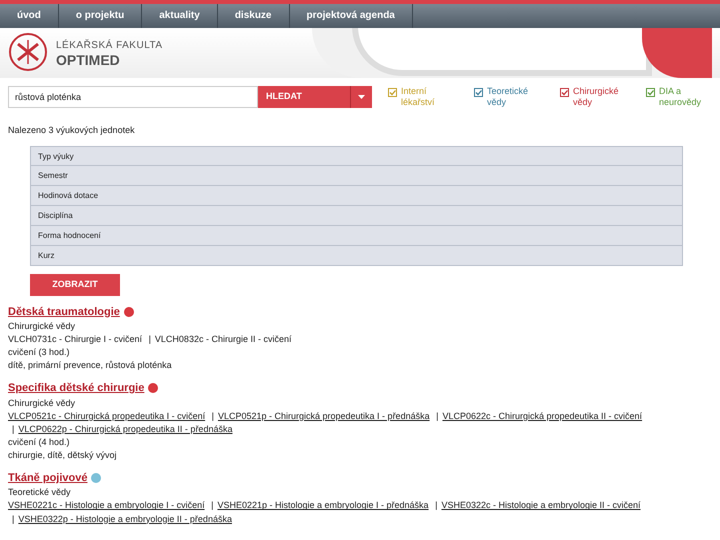  I want to click on keywords-text: chirurgie, dítě, dětský vývoj, so click(63, 455).